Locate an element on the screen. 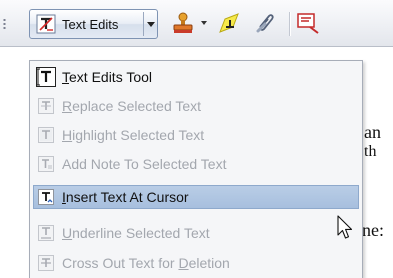 The height and width of the screenshot is (278, 393). menu-item-add-note-to-selected-text: Add Note To Selected Text is located at coordinates (196, 164).